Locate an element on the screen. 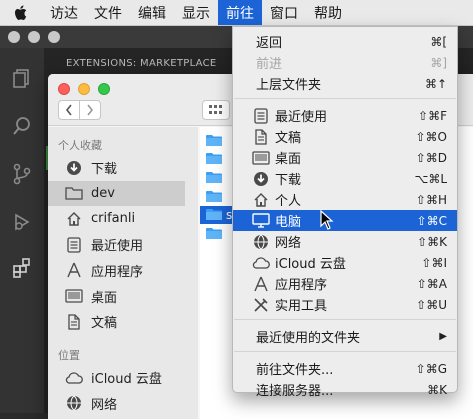 The image size is (473, 419). menu-item-label: 个人 is located at coordinates (288, 201).